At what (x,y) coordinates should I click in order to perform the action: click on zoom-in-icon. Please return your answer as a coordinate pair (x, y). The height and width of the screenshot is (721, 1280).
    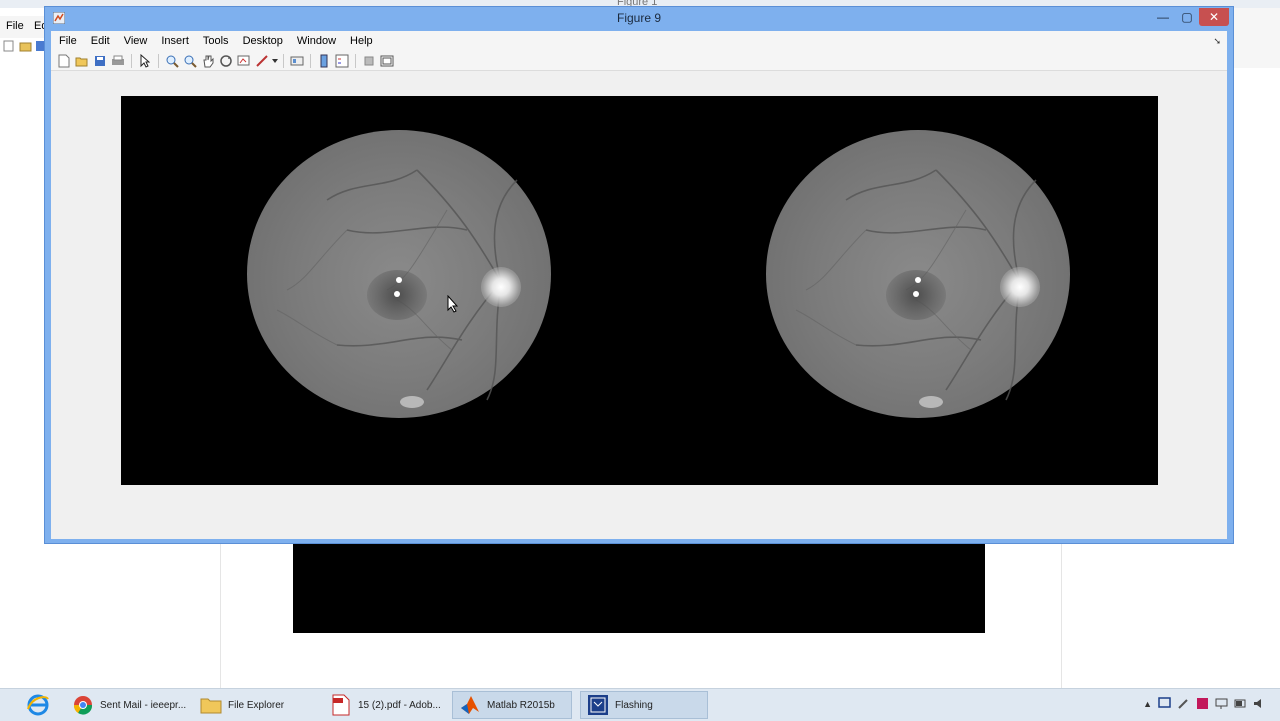
    Looking at the image, I should click on (172, 61).